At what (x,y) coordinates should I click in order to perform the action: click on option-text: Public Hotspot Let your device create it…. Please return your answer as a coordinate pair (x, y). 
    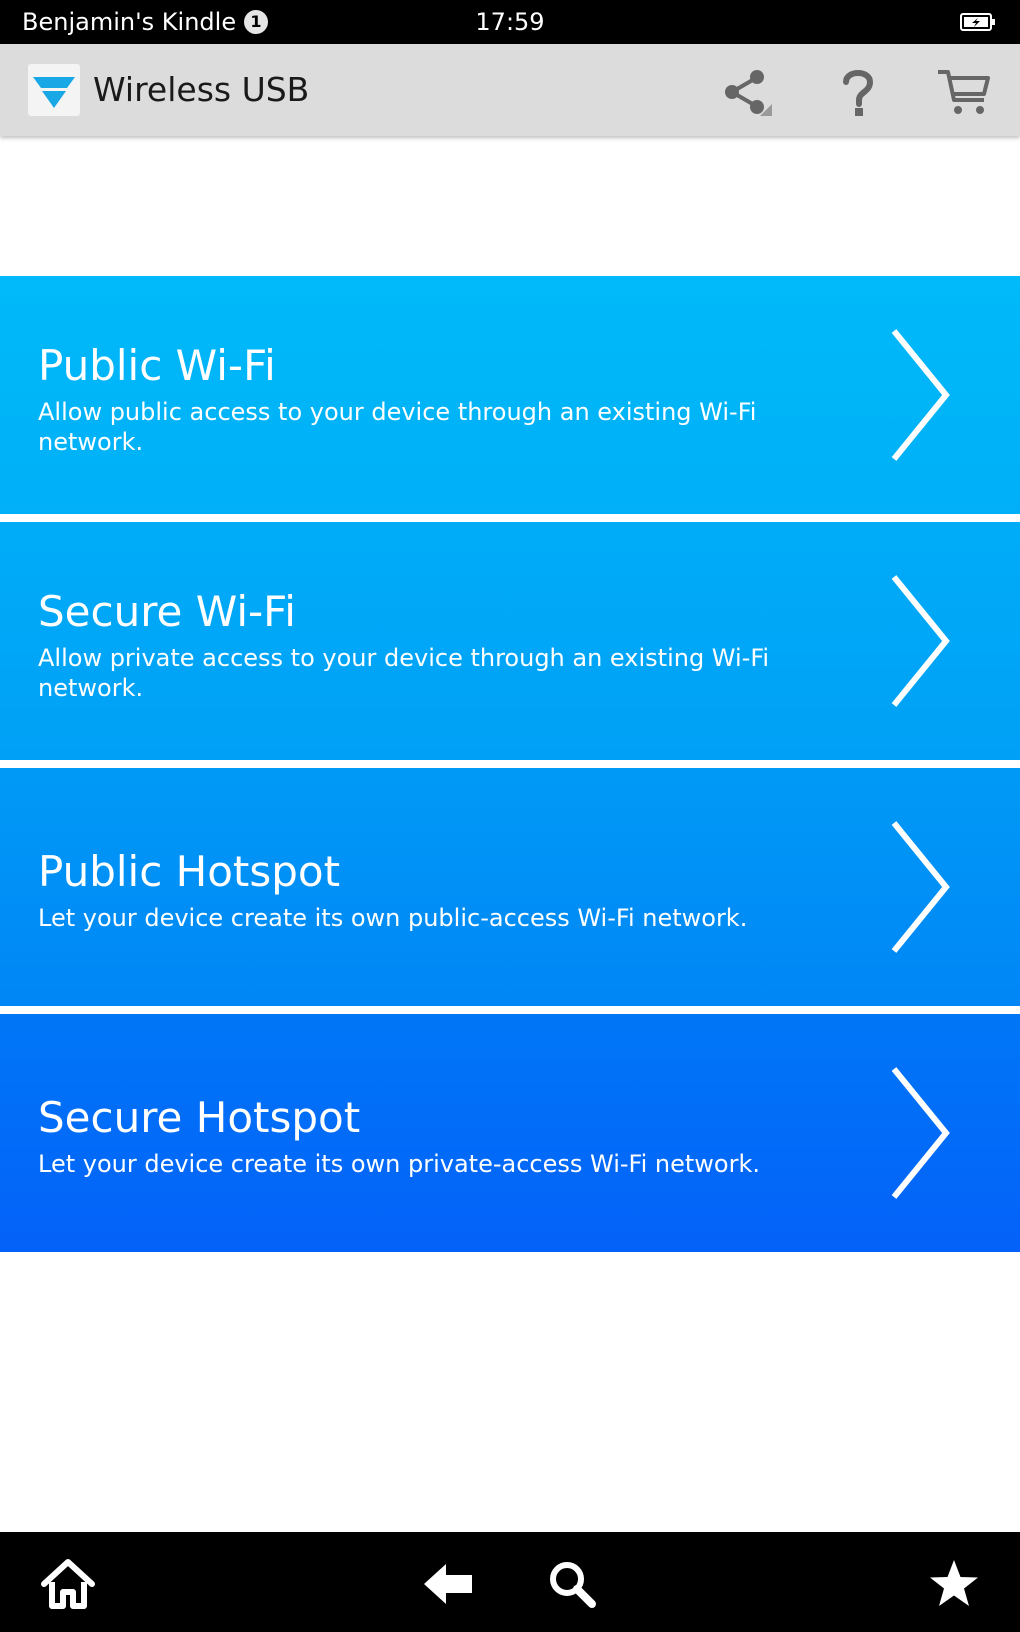
    Looking at the image, I should click on (418, 890).